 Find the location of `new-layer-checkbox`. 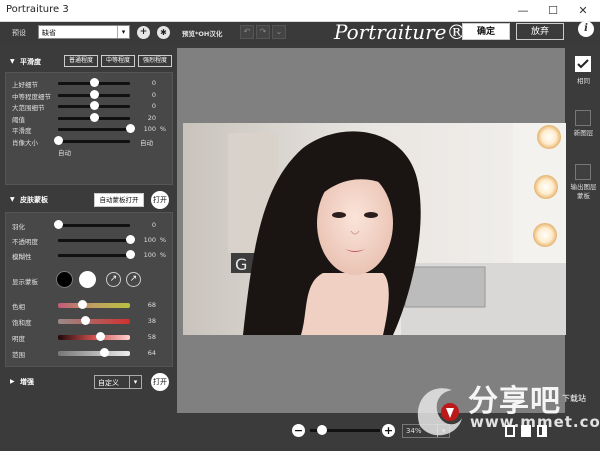

new-layer-checkbox is located at coordinates (583, 118).